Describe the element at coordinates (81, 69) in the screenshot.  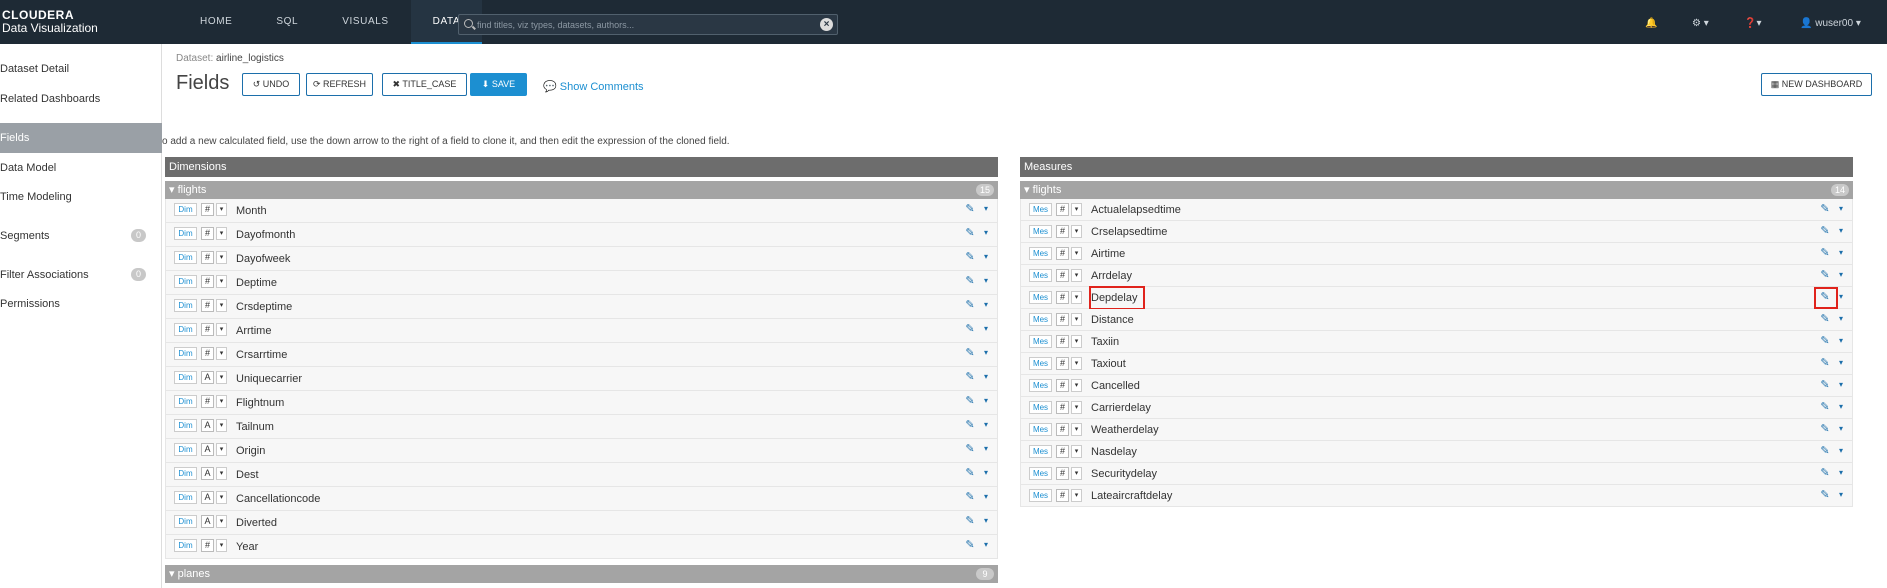
I see `sidebar-item-dataset-detail: Dataset Detail` at that location.